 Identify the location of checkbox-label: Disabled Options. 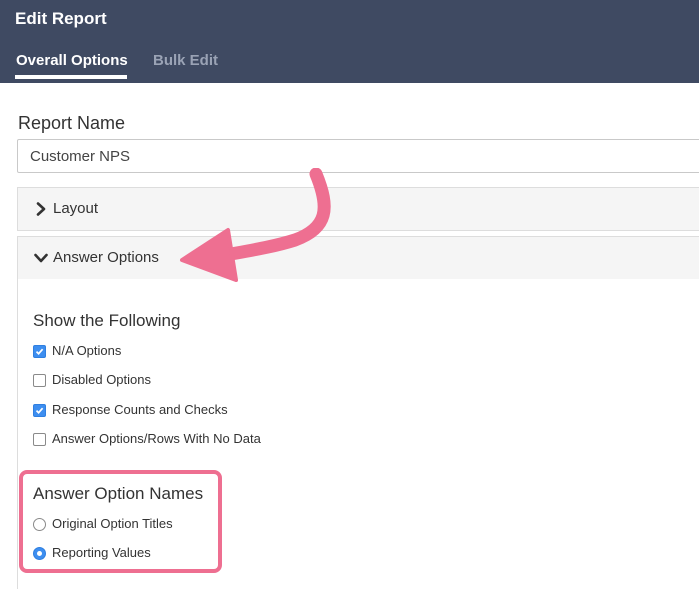
(101, 379).